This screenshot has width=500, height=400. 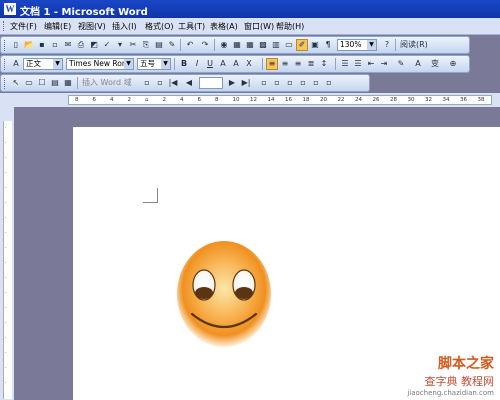 What do you see at coordinates (357, 45) in the screenshot?
I see `zoom-select: 130% ▼` at bounding box center [357, 45].